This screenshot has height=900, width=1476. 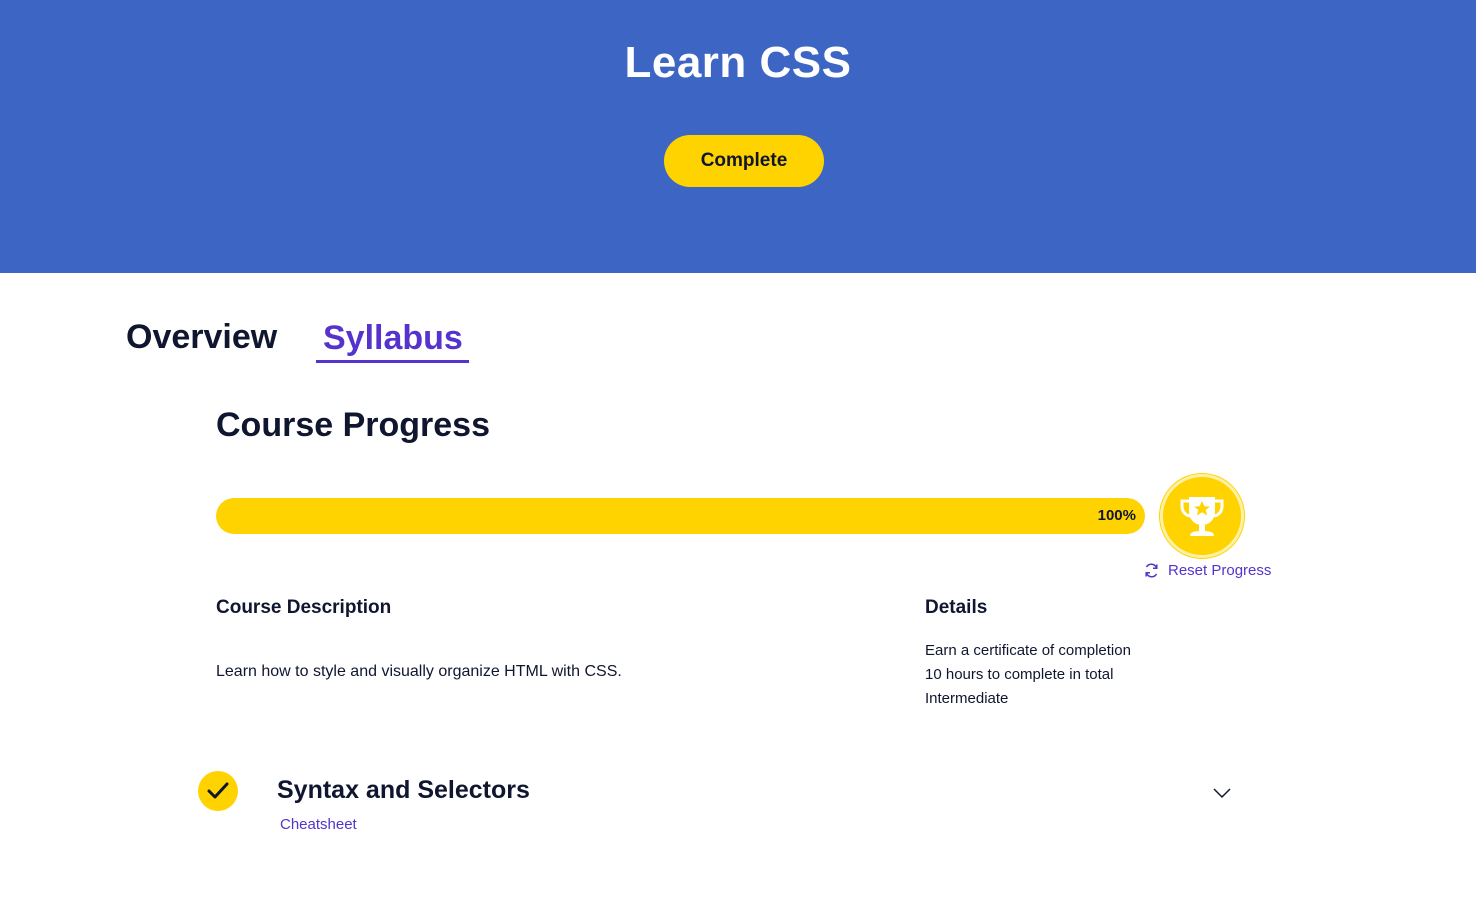 I want to click on checkmark-icon, so click(x=218, y=790).